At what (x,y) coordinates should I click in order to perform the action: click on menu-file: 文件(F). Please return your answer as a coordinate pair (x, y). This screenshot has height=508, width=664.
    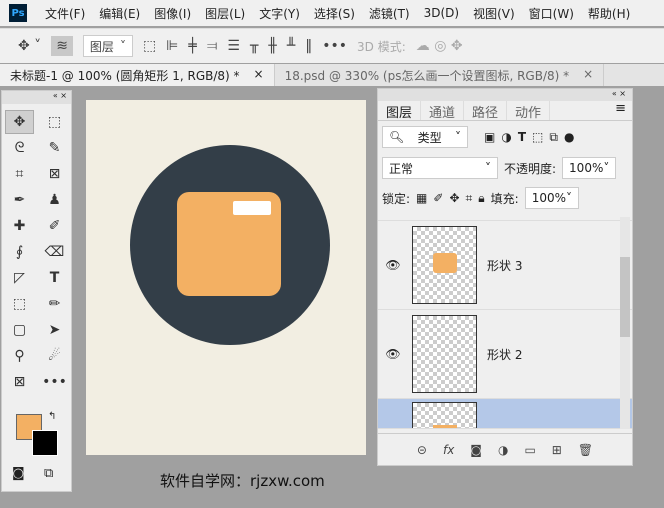
    Looking at the image, I should click on (65, 13).